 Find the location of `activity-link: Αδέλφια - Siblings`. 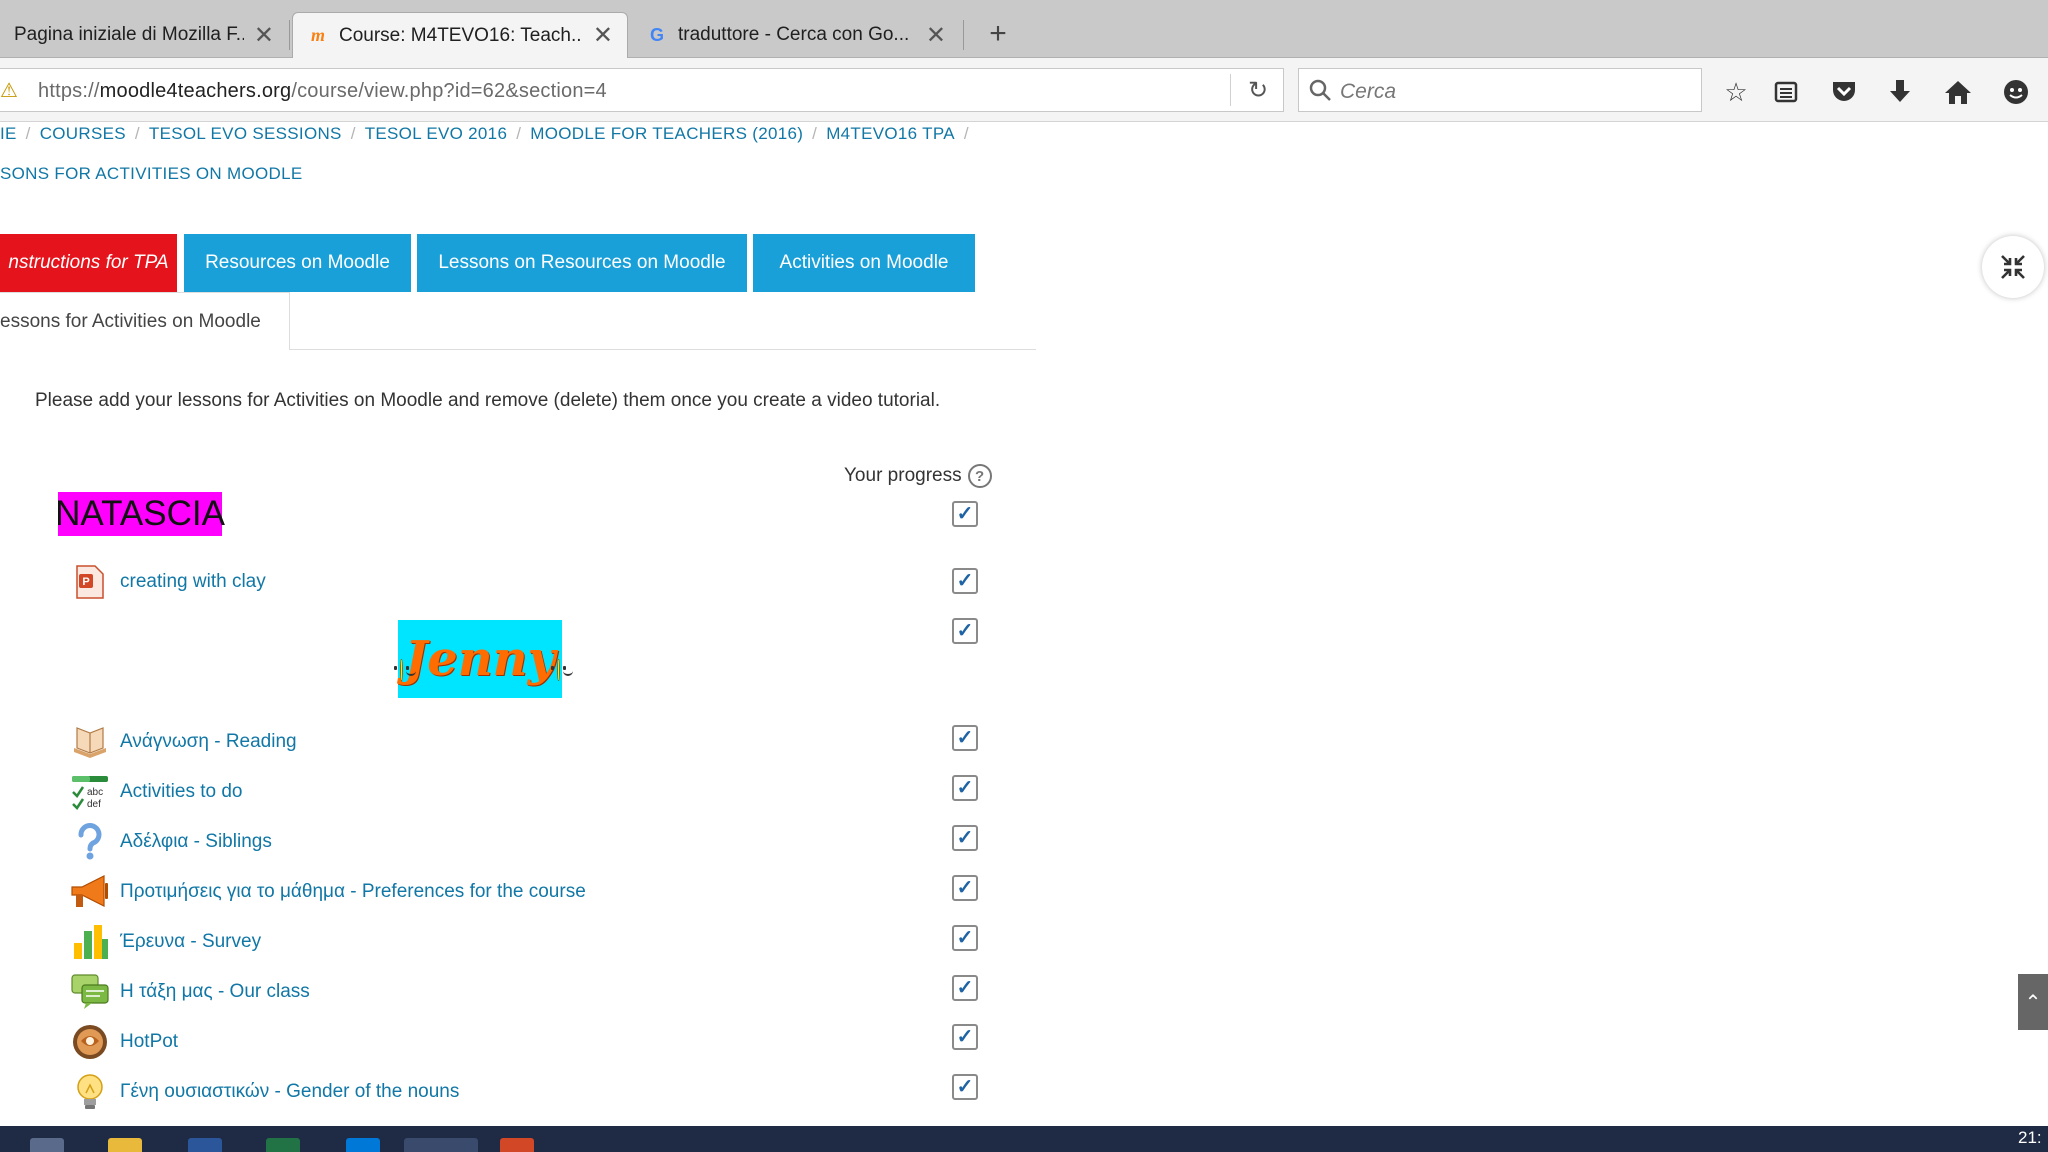

activity-link: Αδέλφια - Siblings is located at coordinates (196, 842).